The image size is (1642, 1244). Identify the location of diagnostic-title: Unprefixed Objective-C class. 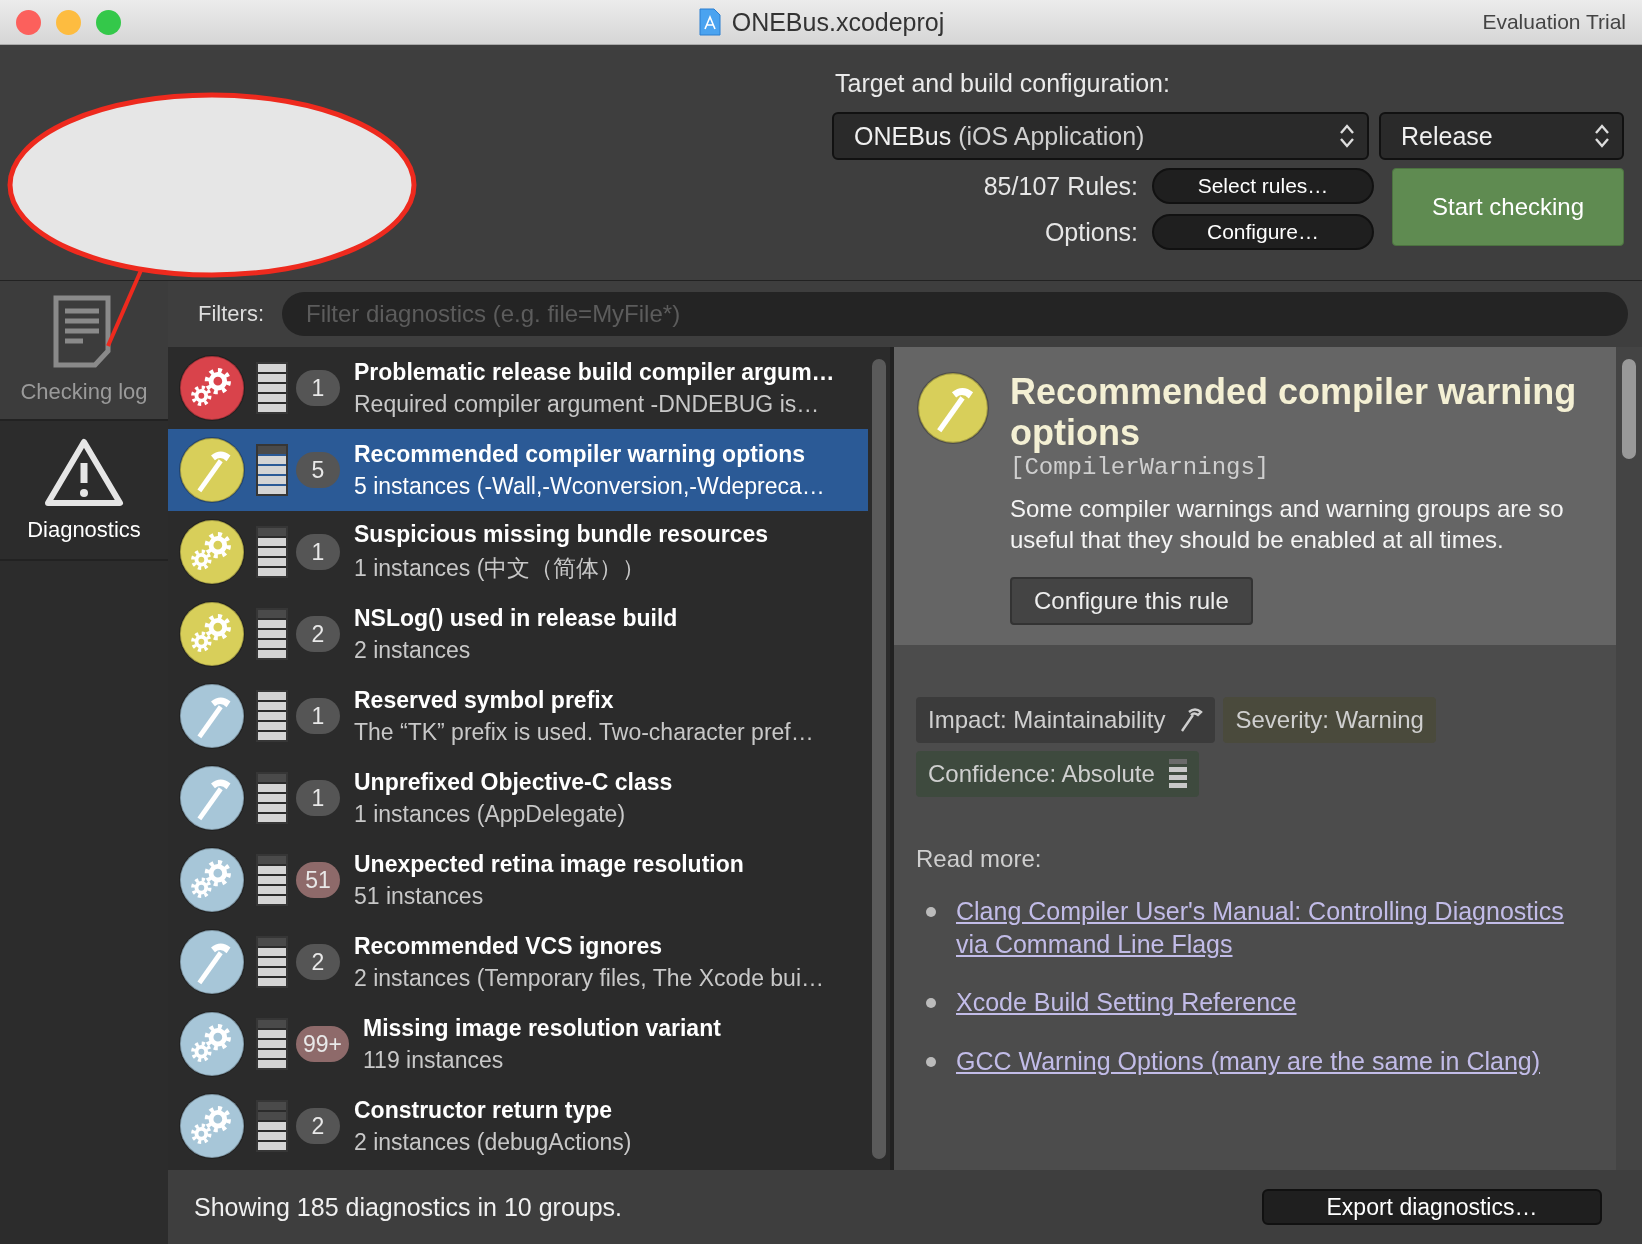
(513, 782).